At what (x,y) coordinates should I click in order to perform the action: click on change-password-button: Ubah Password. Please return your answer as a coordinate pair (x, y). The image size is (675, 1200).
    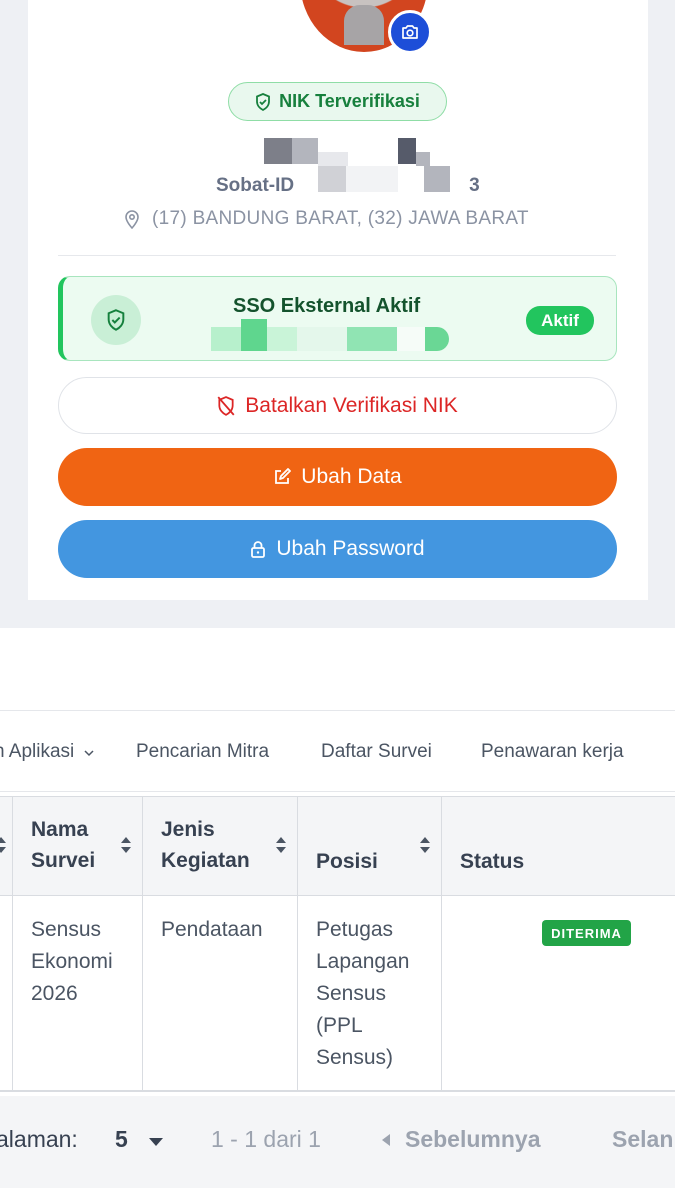
    Looking at the image, I should click on (337, 549).